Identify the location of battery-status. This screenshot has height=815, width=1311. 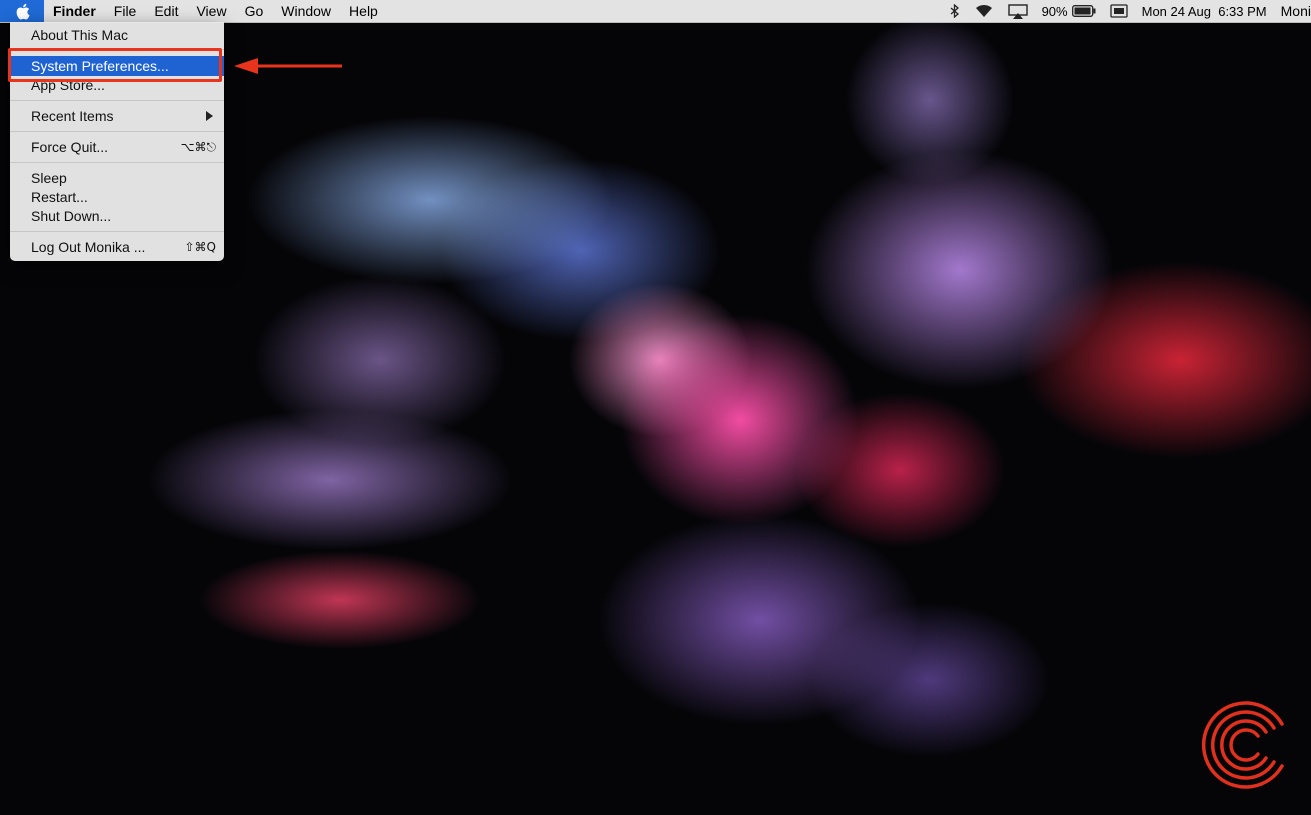
(1083, 11).